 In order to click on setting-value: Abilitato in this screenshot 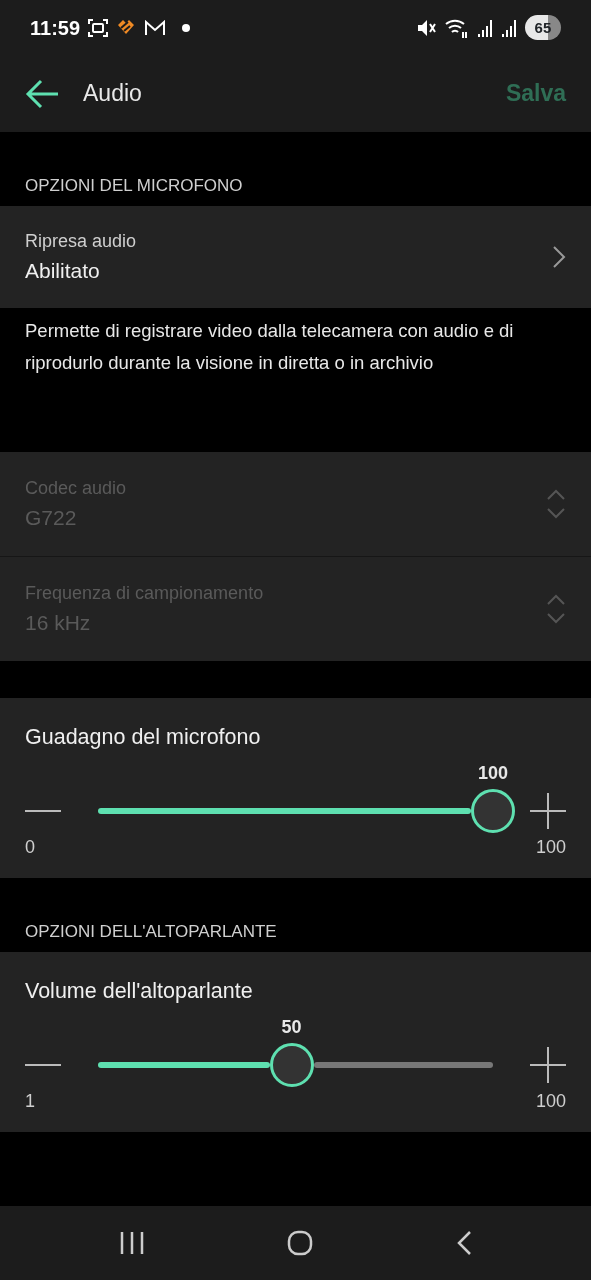, I will do `click(63, 270)`.